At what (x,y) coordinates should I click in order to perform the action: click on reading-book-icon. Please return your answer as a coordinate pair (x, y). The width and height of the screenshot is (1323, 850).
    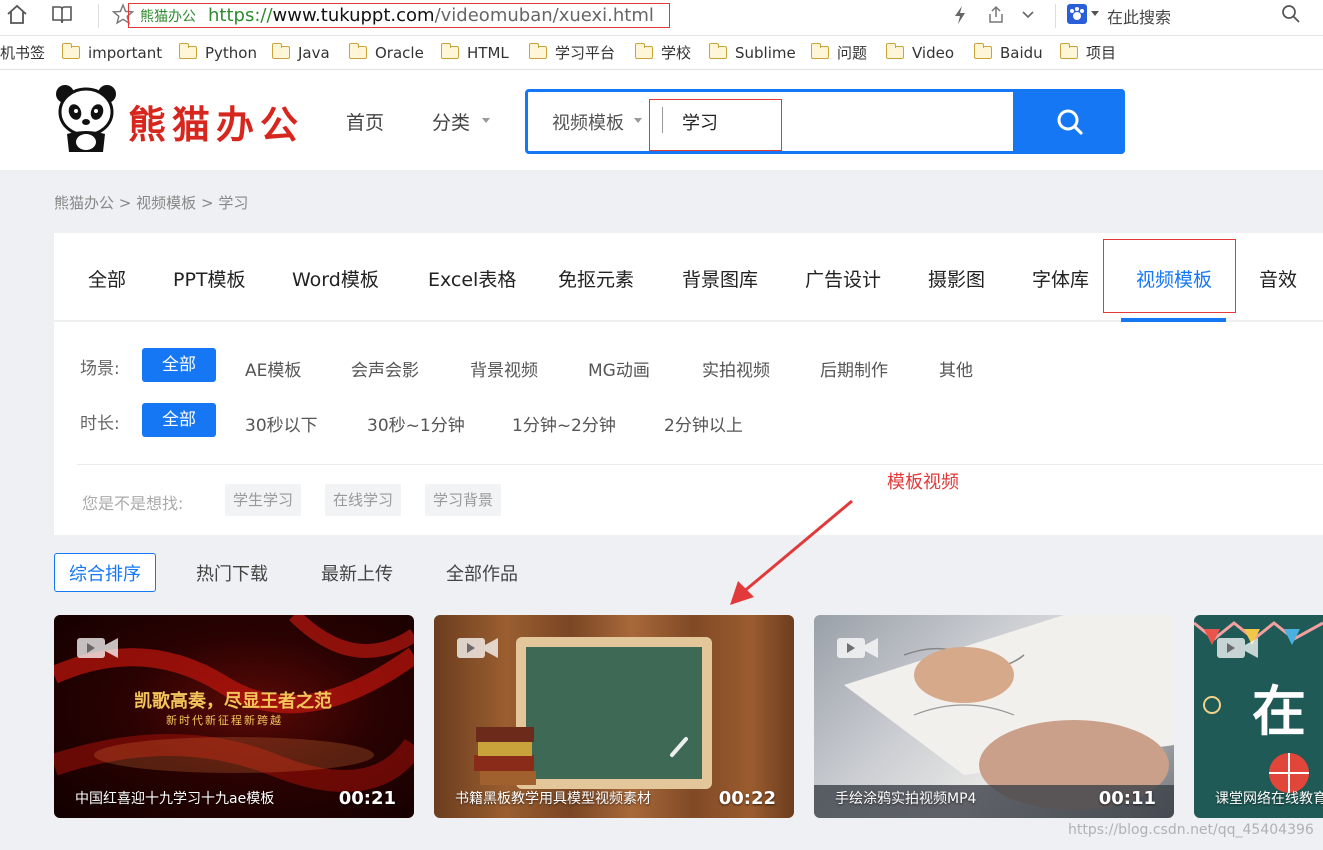
    Looking at the image, I should click on (62, 14).